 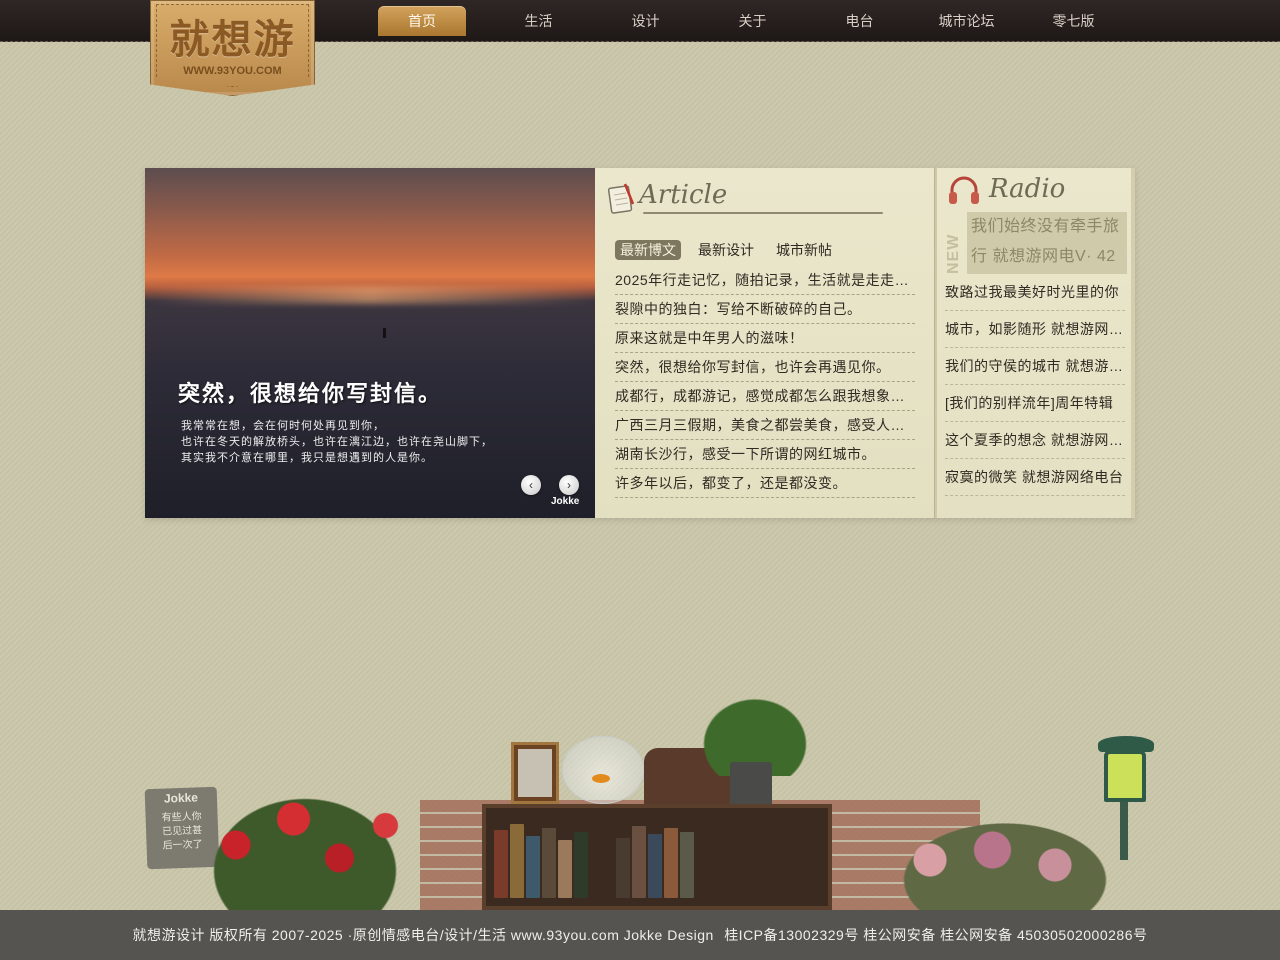 What do you see at coordinates (1035, 477) in the screenshot?
I see `radio-item: 寂寞的微笑 就想游网络电台` at bounding box center [1035, 477].